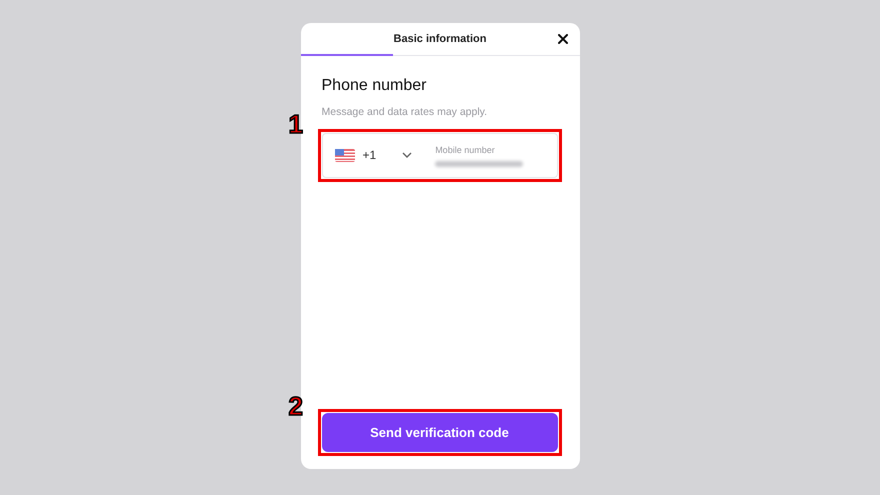 The width and height of the screenshot is (880, 495). I want to click on step-number: 2, so click(295, 406).